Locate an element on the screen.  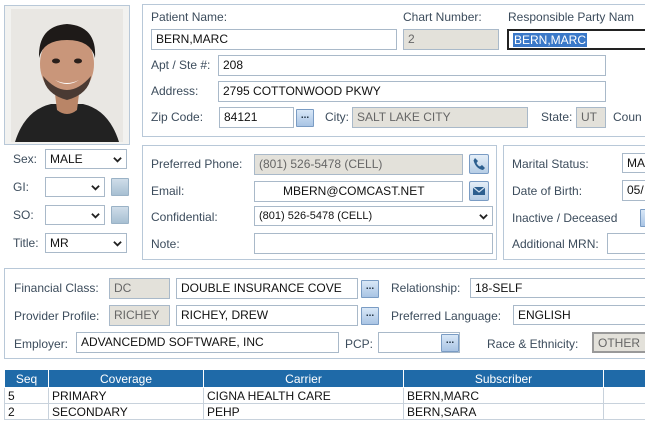
title-value: MR is located at coordinates (59, 243).